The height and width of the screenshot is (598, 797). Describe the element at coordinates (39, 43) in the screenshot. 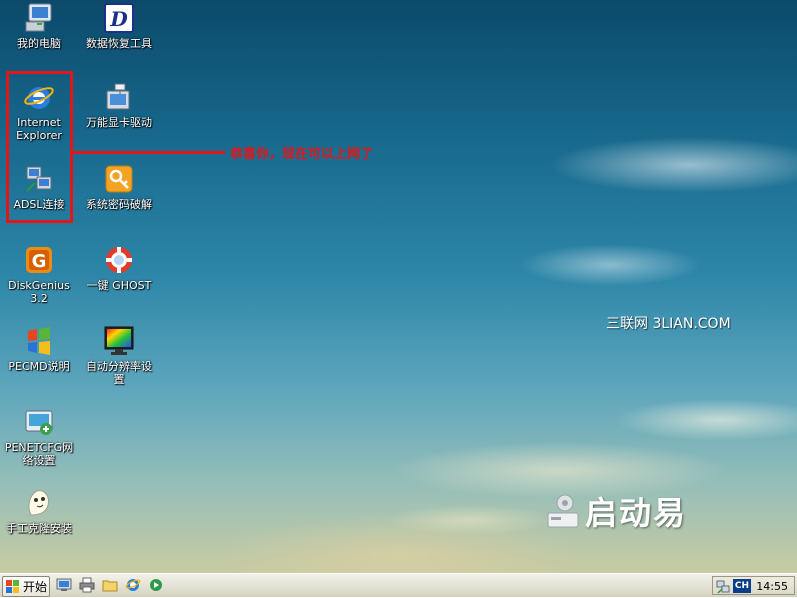

I see `desktop-icon-label: 我的电脑` at that location.